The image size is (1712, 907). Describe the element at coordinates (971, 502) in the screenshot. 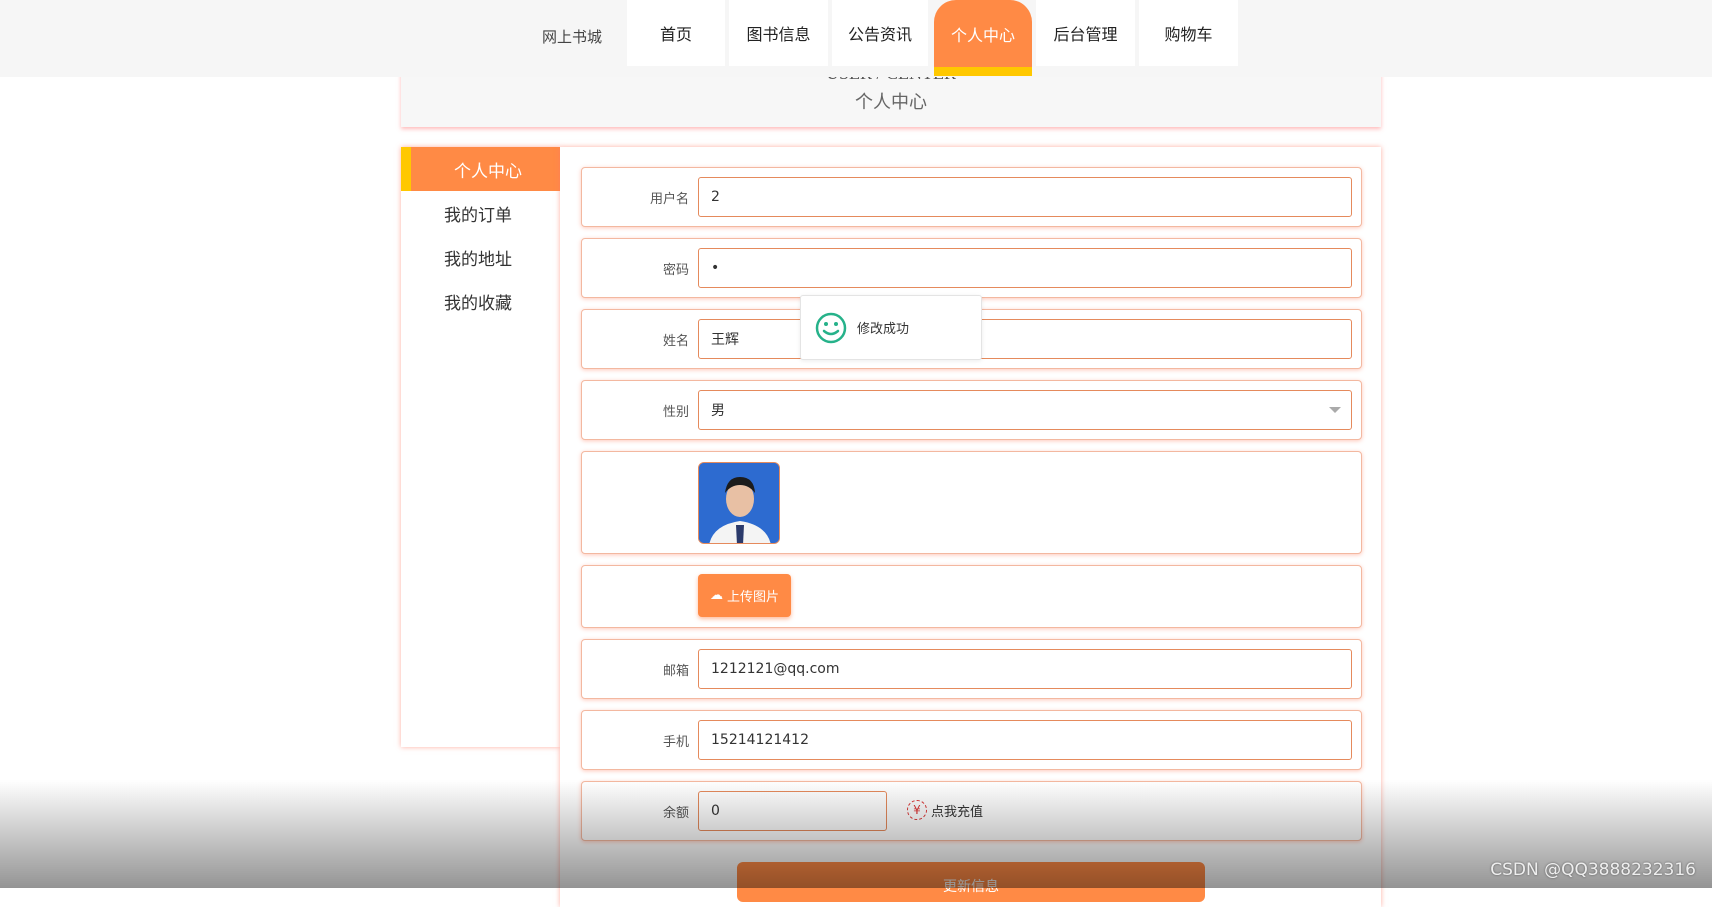

I see `avatar-row` at that location.